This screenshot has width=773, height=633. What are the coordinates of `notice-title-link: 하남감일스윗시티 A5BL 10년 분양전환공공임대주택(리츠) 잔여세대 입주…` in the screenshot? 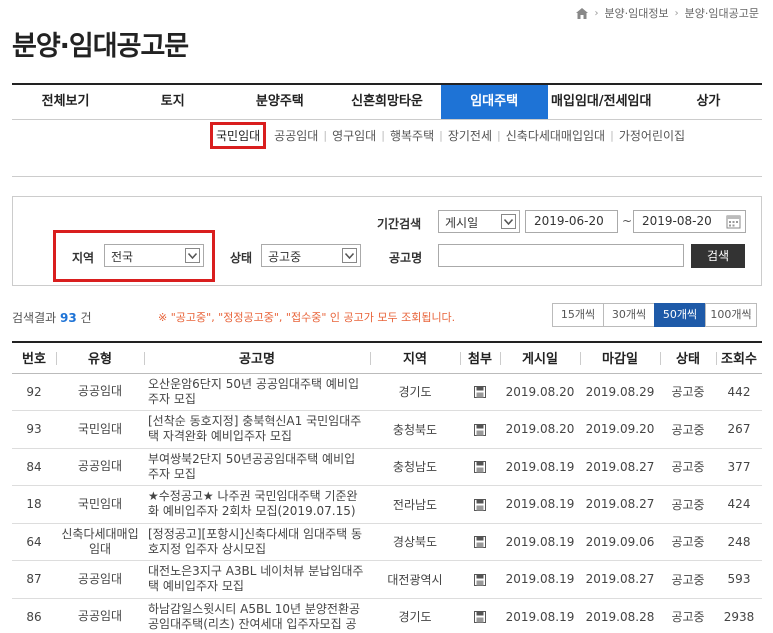 It's located at (257, 615).